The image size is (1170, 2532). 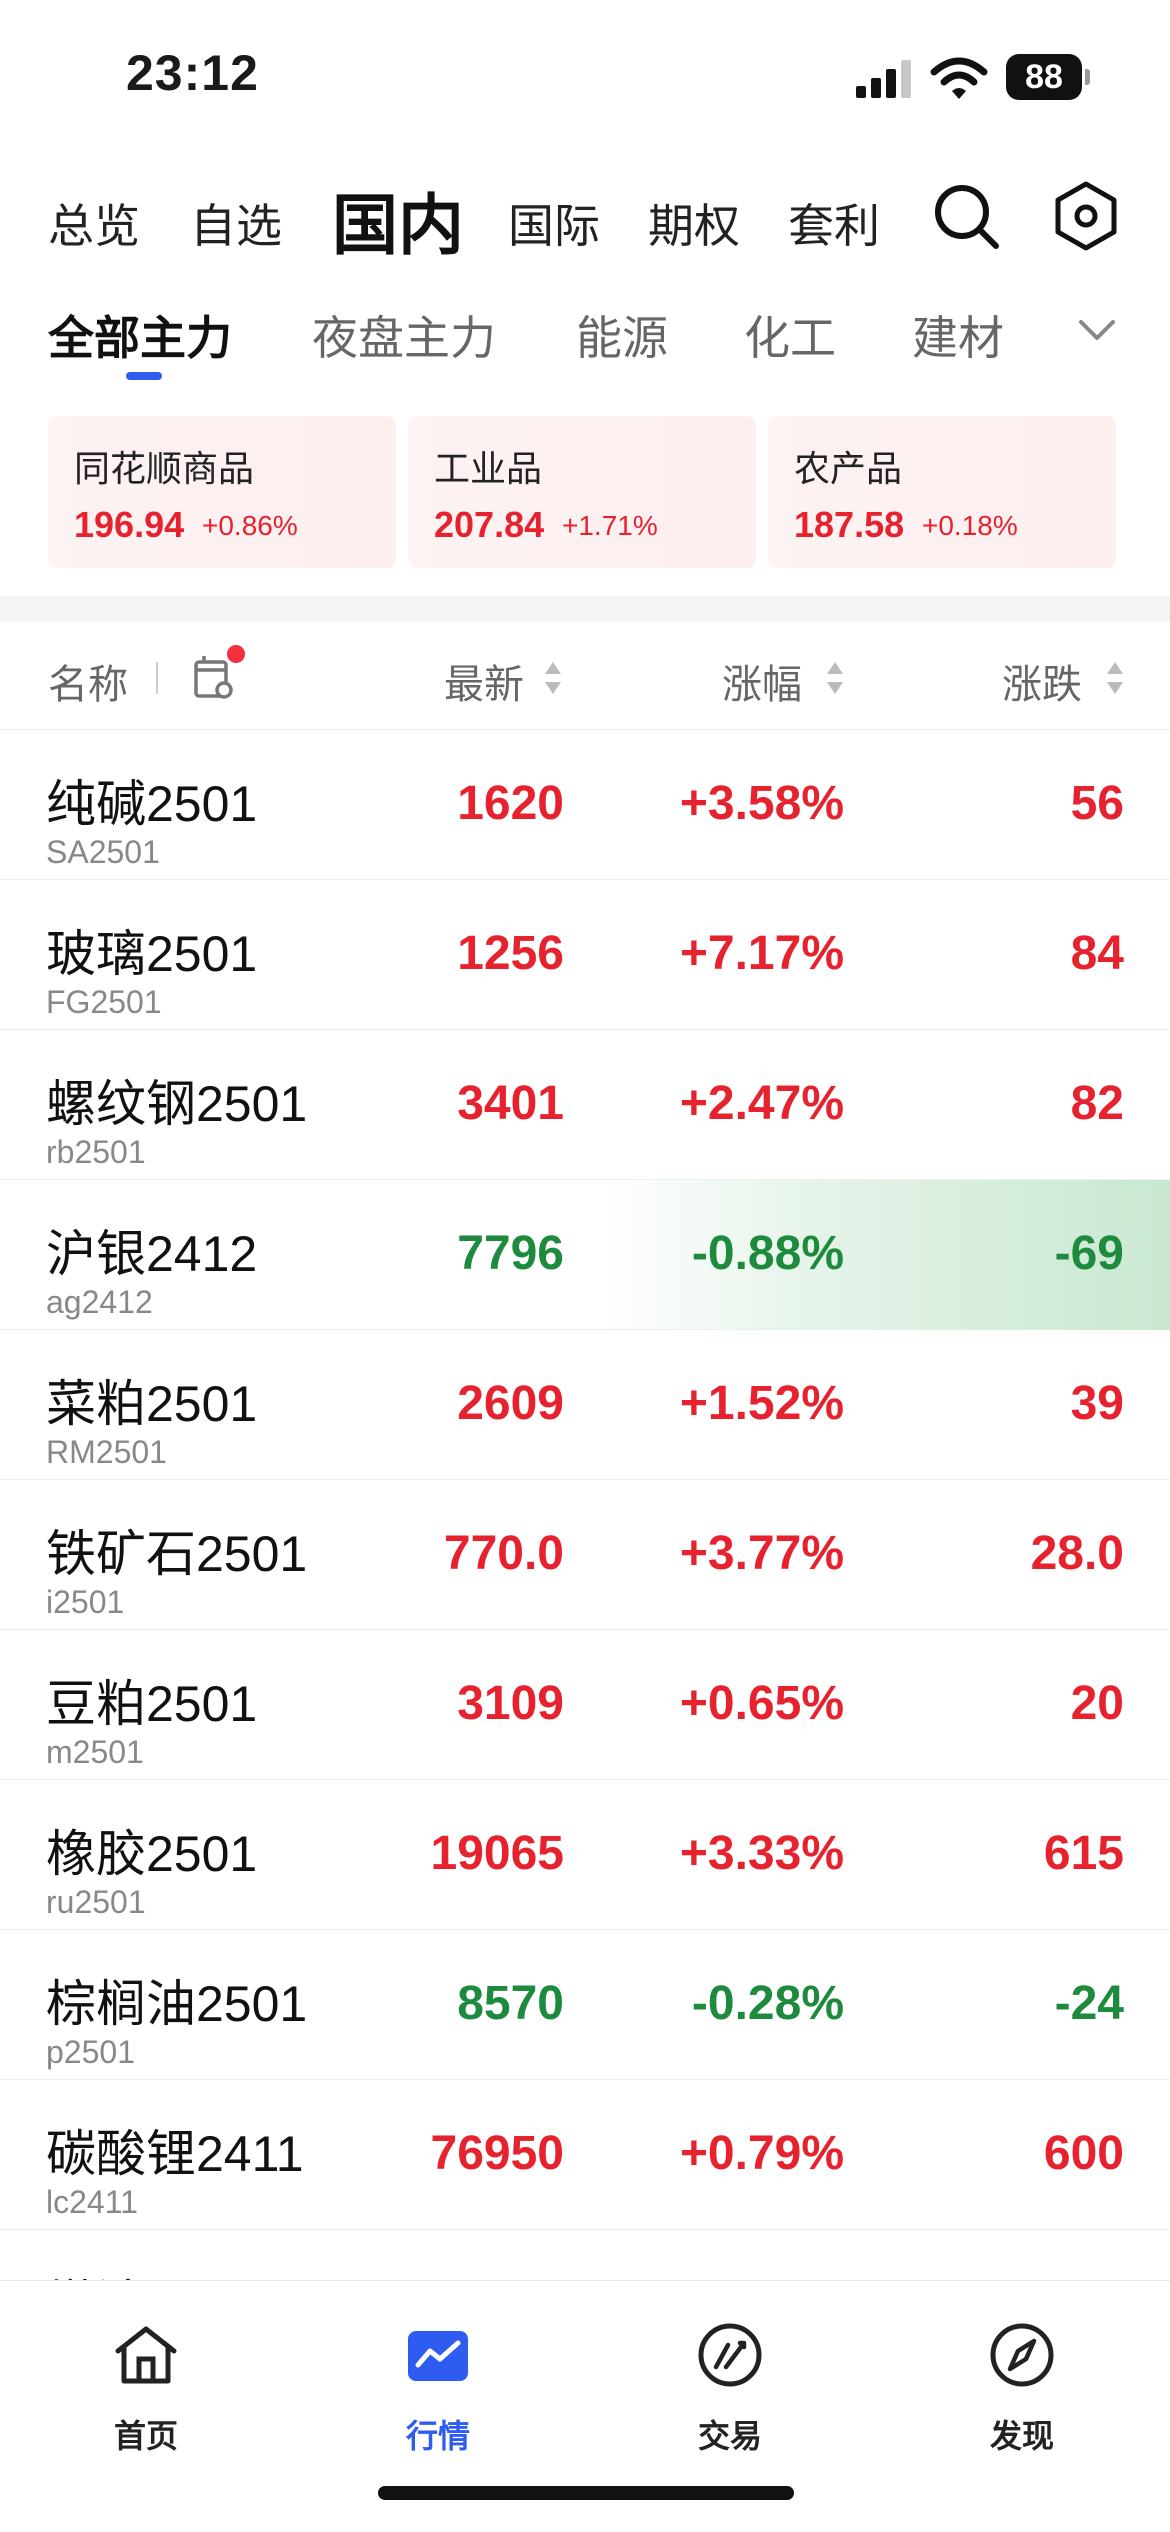 I want to click on market-chart-icon, so click(x=438, y=2356).